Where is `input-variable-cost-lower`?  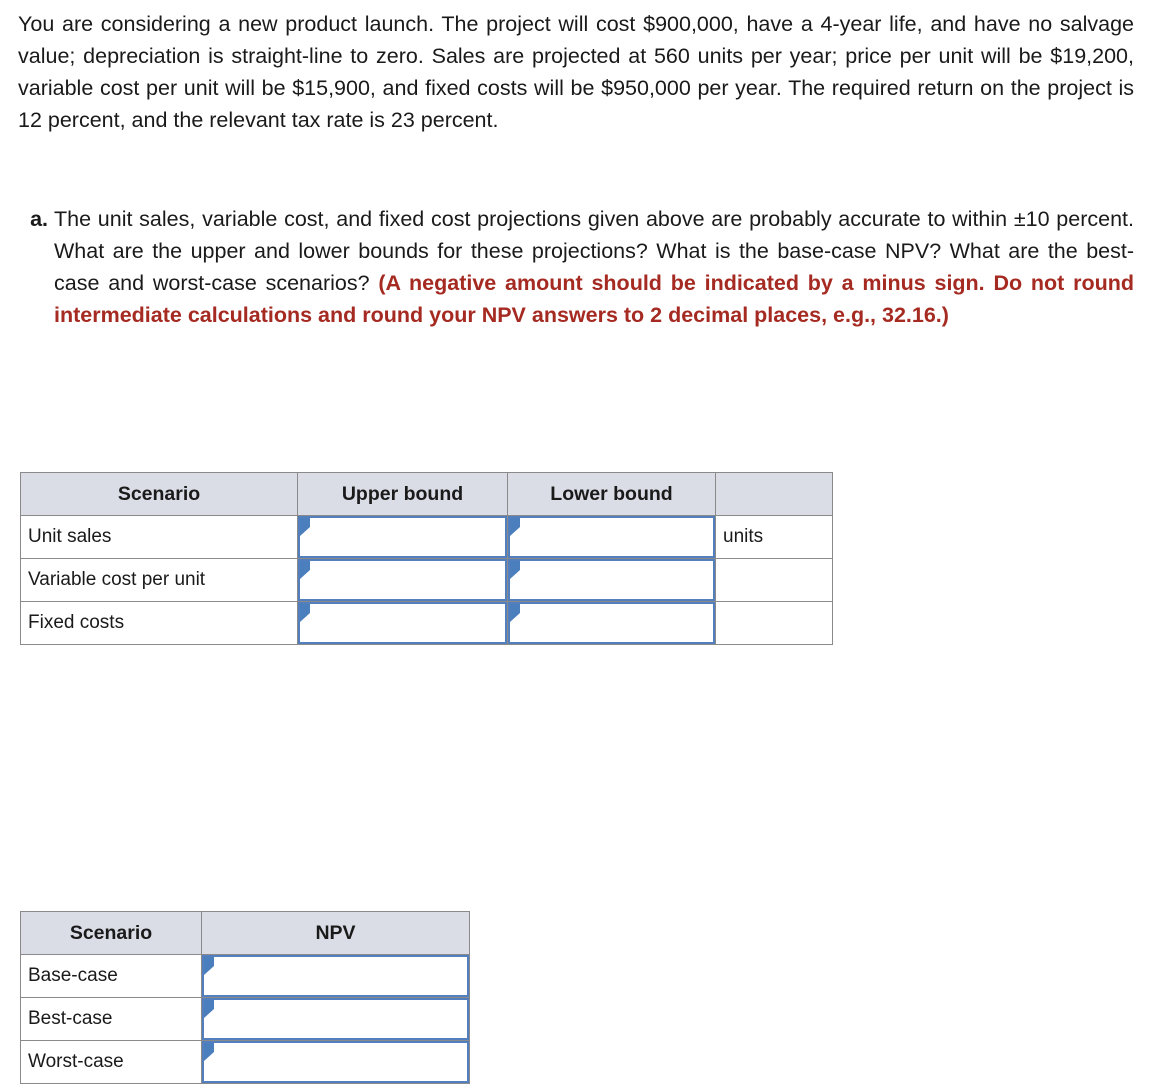 input-variable-cost-lower is located at coordinates (614, 581).